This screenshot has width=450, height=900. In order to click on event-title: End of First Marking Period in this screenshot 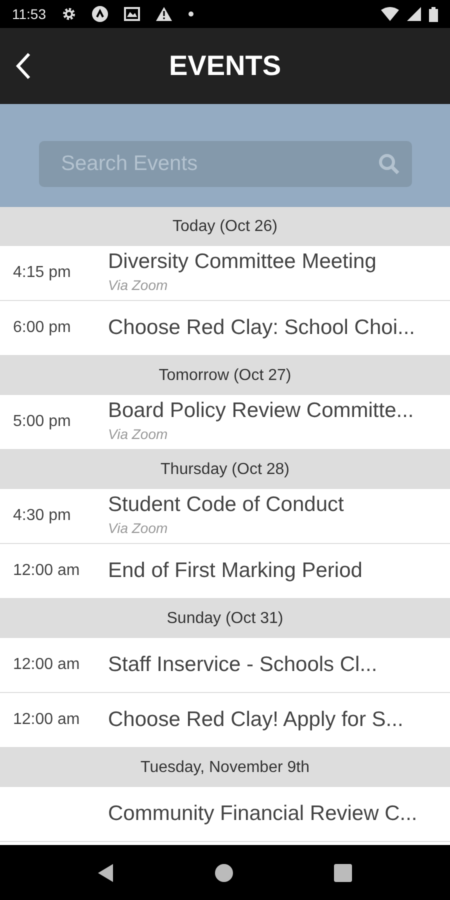, I will do `click(235, 571)`.